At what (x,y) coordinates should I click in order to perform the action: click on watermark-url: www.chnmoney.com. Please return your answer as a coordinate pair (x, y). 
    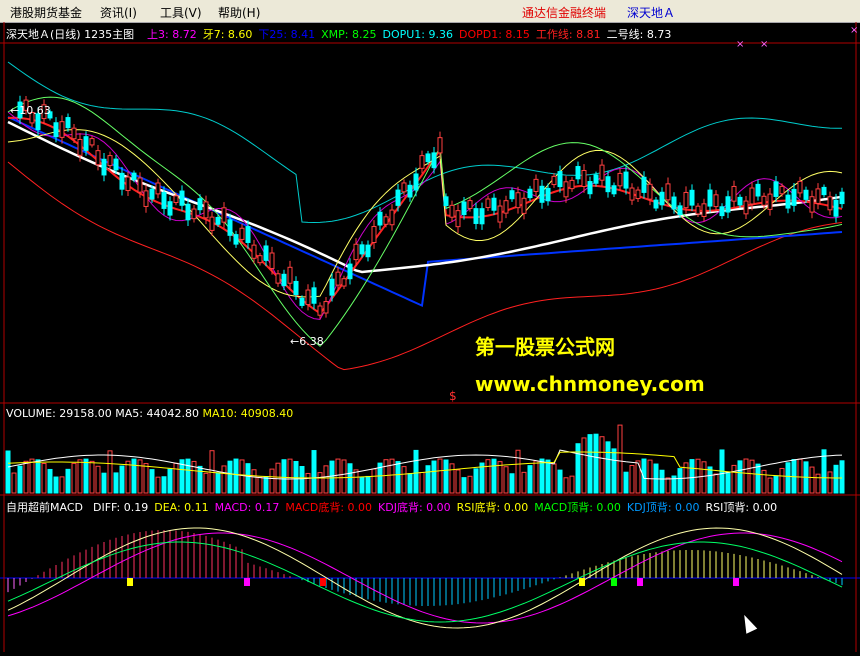
    Looking at the image, I should click on (590, 384).